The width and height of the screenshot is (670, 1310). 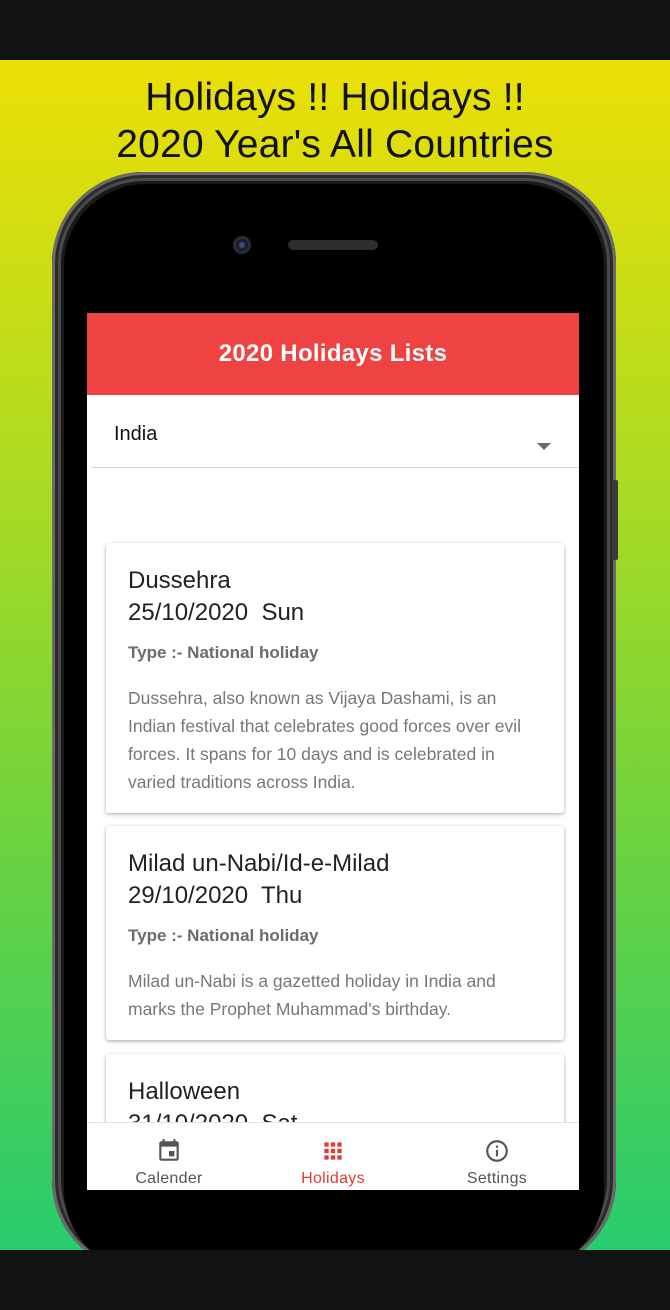 I want to click on top-black-bar, so click(x=335, y=30).